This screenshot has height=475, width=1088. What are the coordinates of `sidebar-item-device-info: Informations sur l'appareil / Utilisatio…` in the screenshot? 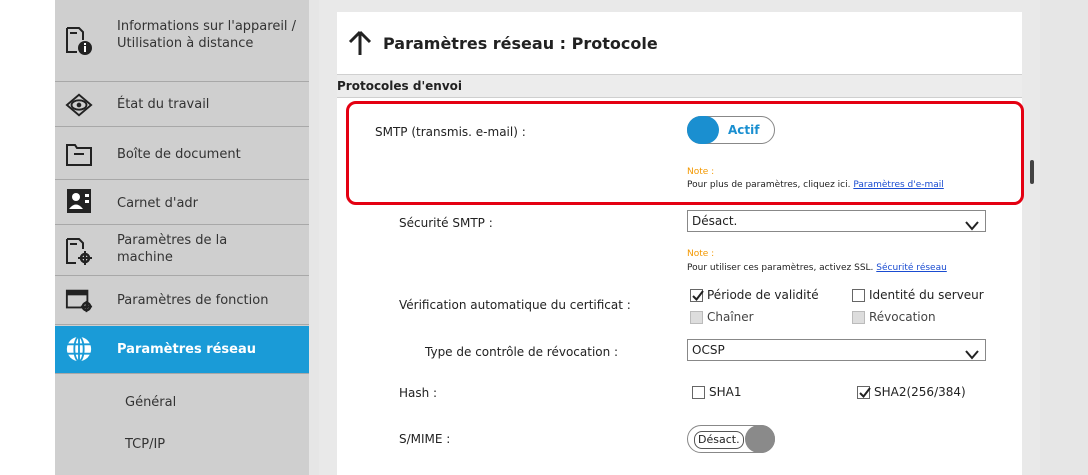 It's located at (182, 41).